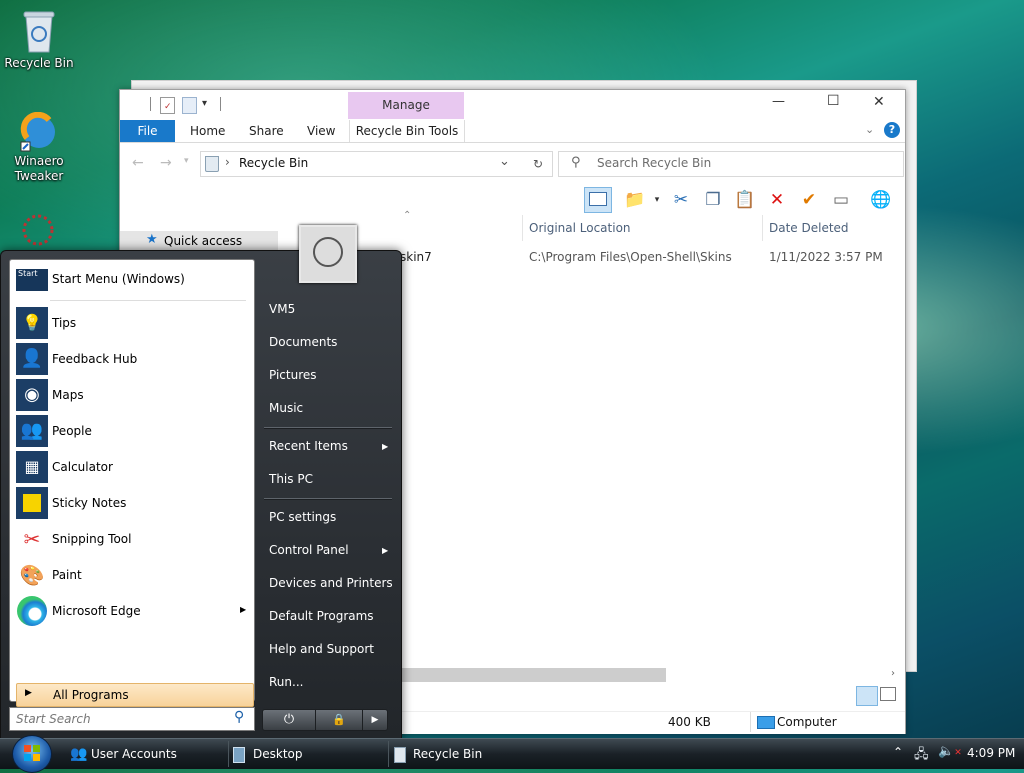 This screenshot has height=773, width=1024. I want to click on restore-icon: ✔, so click(809, 200).